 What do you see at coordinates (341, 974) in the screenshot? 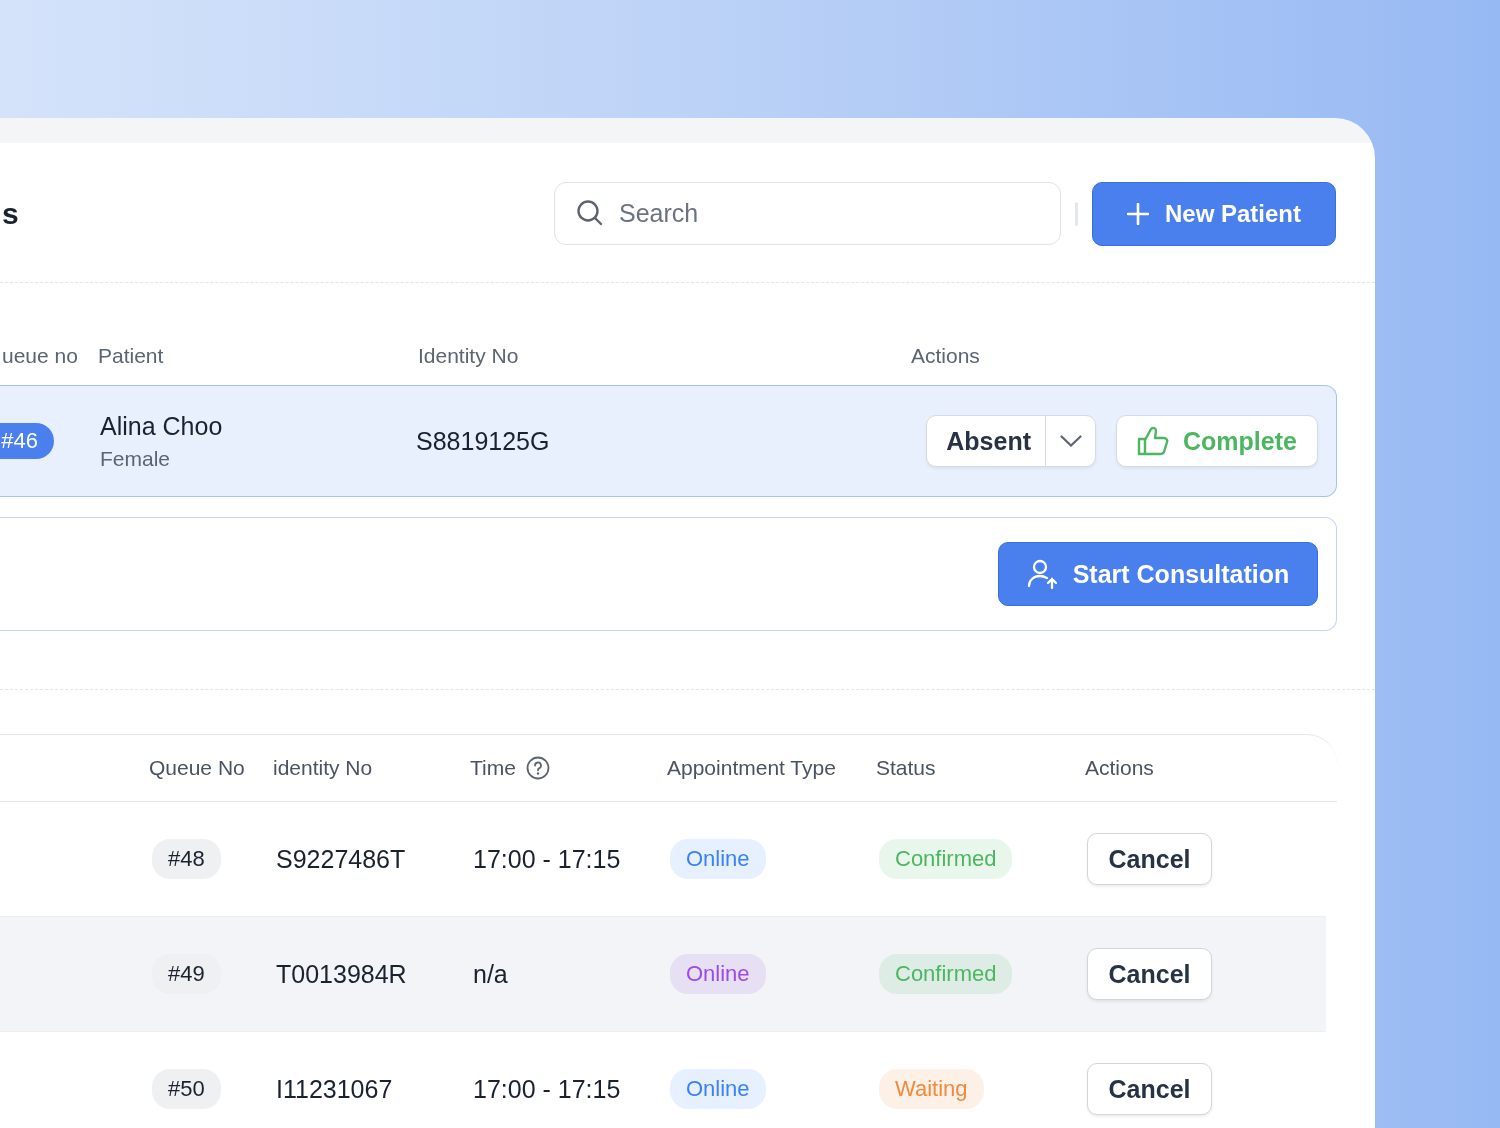
I see `identity-number: T0013984R` at bounding box center [341, 974].